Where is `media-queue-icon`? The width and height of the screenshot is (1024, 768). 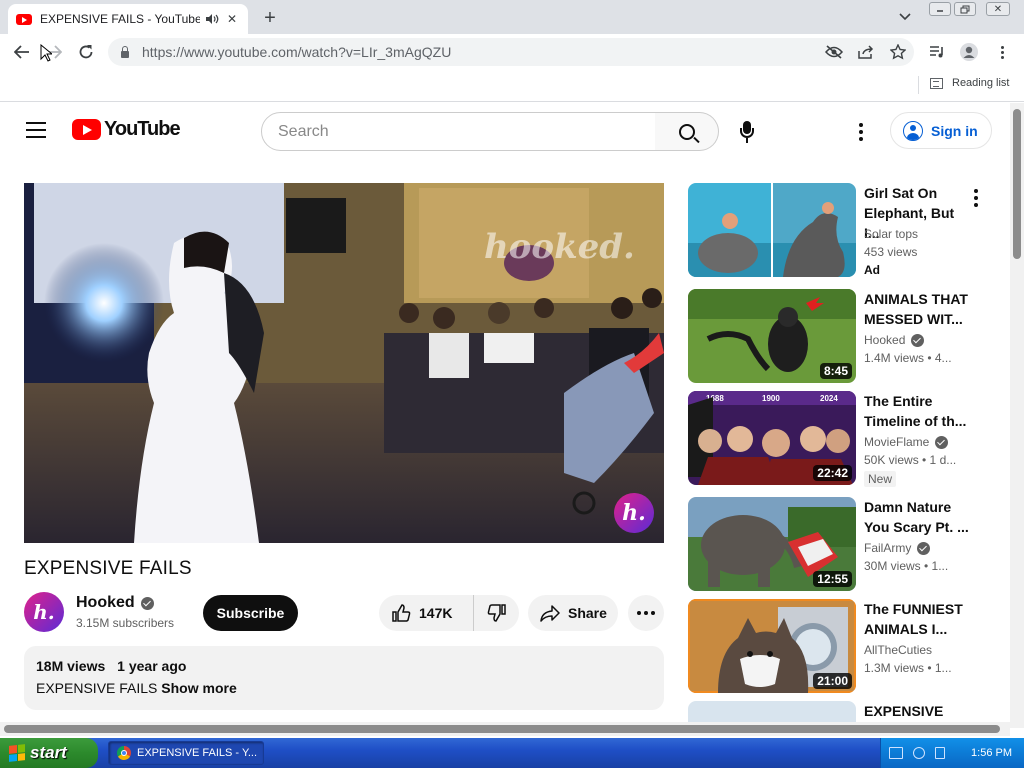 media-queue-icon is located at coordinates (937, 52).